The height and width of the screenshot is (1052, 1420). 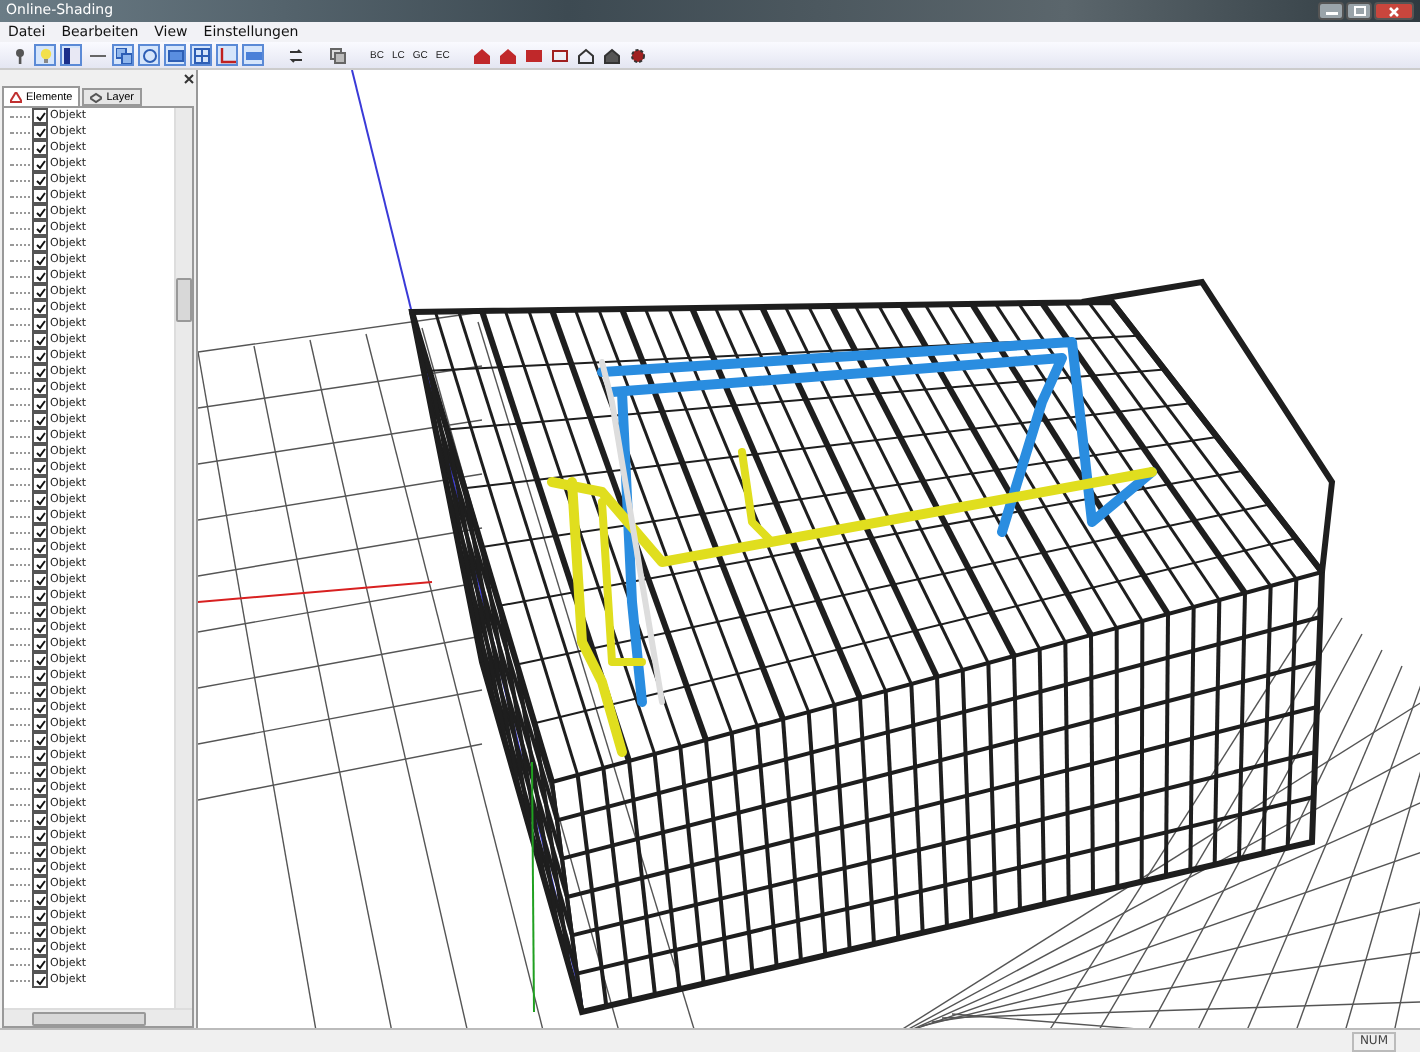 I want to click on axes-icon, so click(x=227, y=55).